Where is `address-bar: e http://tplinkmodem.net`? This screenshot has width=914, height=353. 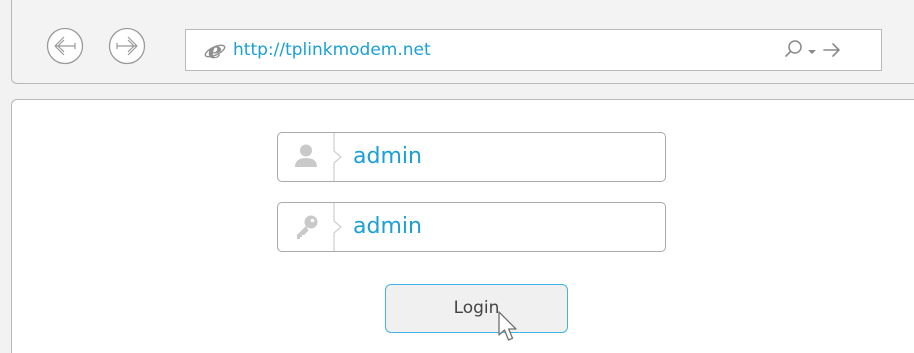 address-bar: e http://tplinkmodem.net is located at coordinates (533, 50).